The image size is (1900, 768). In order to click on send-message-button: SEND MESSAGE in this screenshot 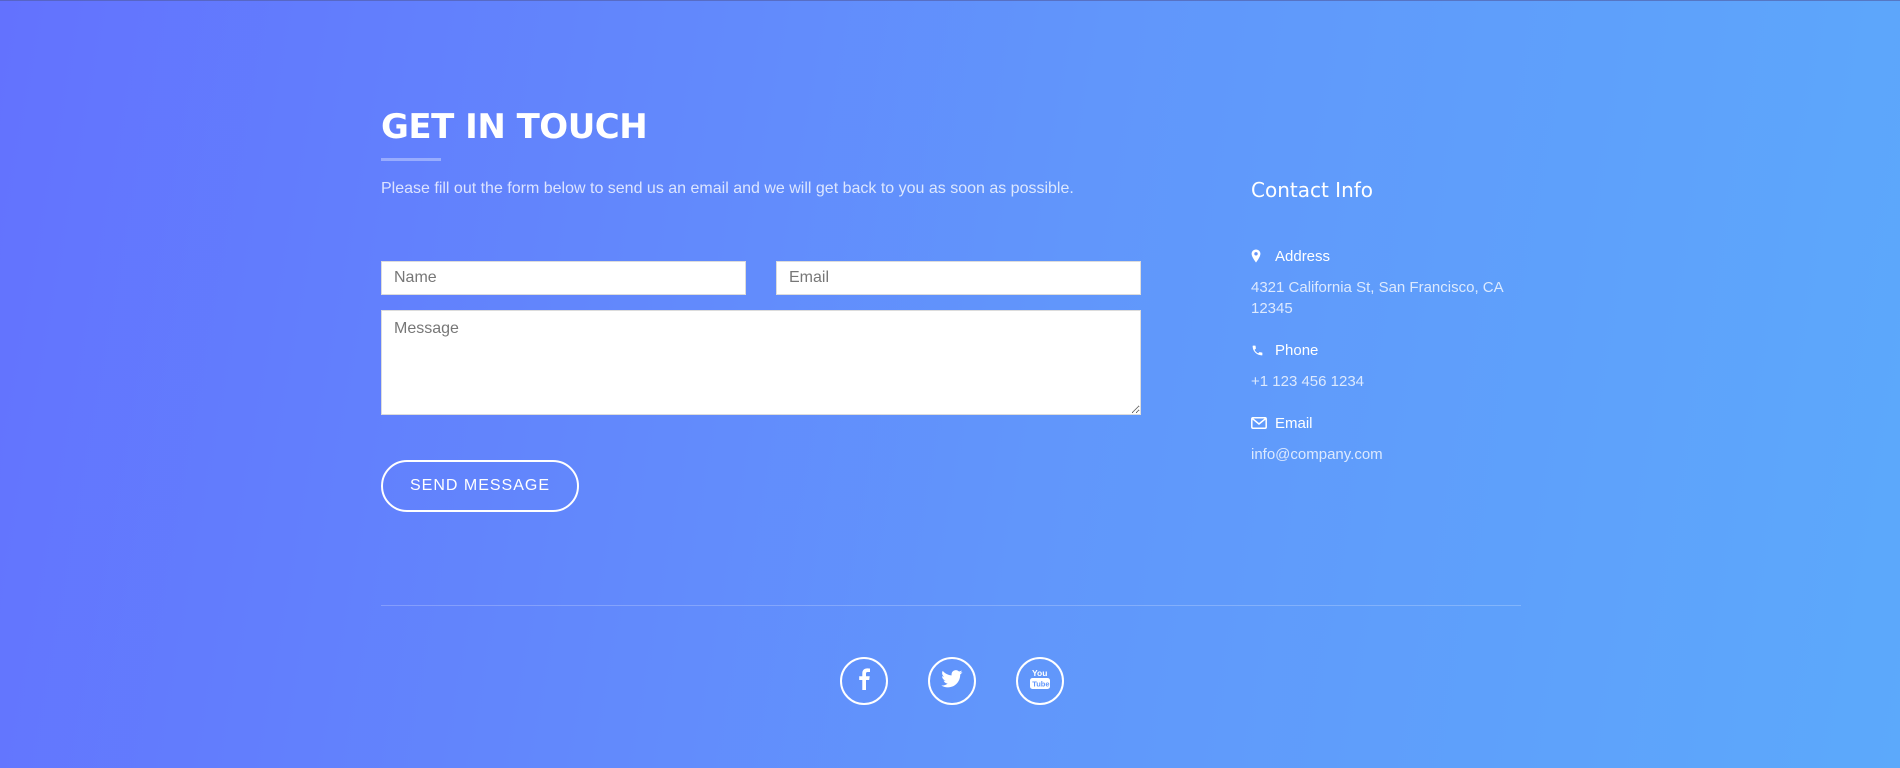, I will do `click(480, 486)`.